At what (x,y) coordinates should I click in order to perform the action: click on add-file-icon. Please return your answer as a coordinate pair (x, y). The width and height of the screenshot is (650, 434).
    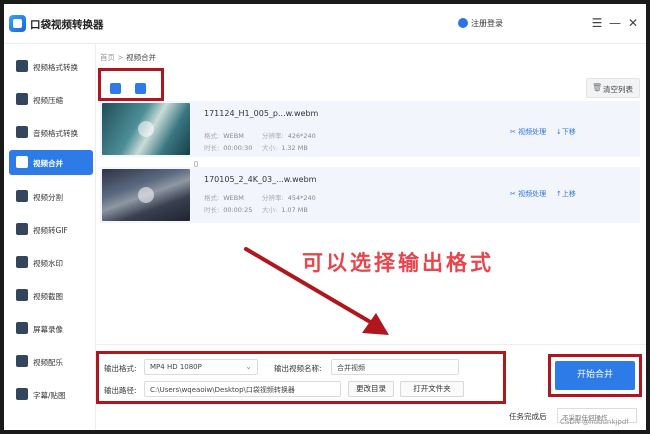
    Looking at the image, I should click on (115, 88).